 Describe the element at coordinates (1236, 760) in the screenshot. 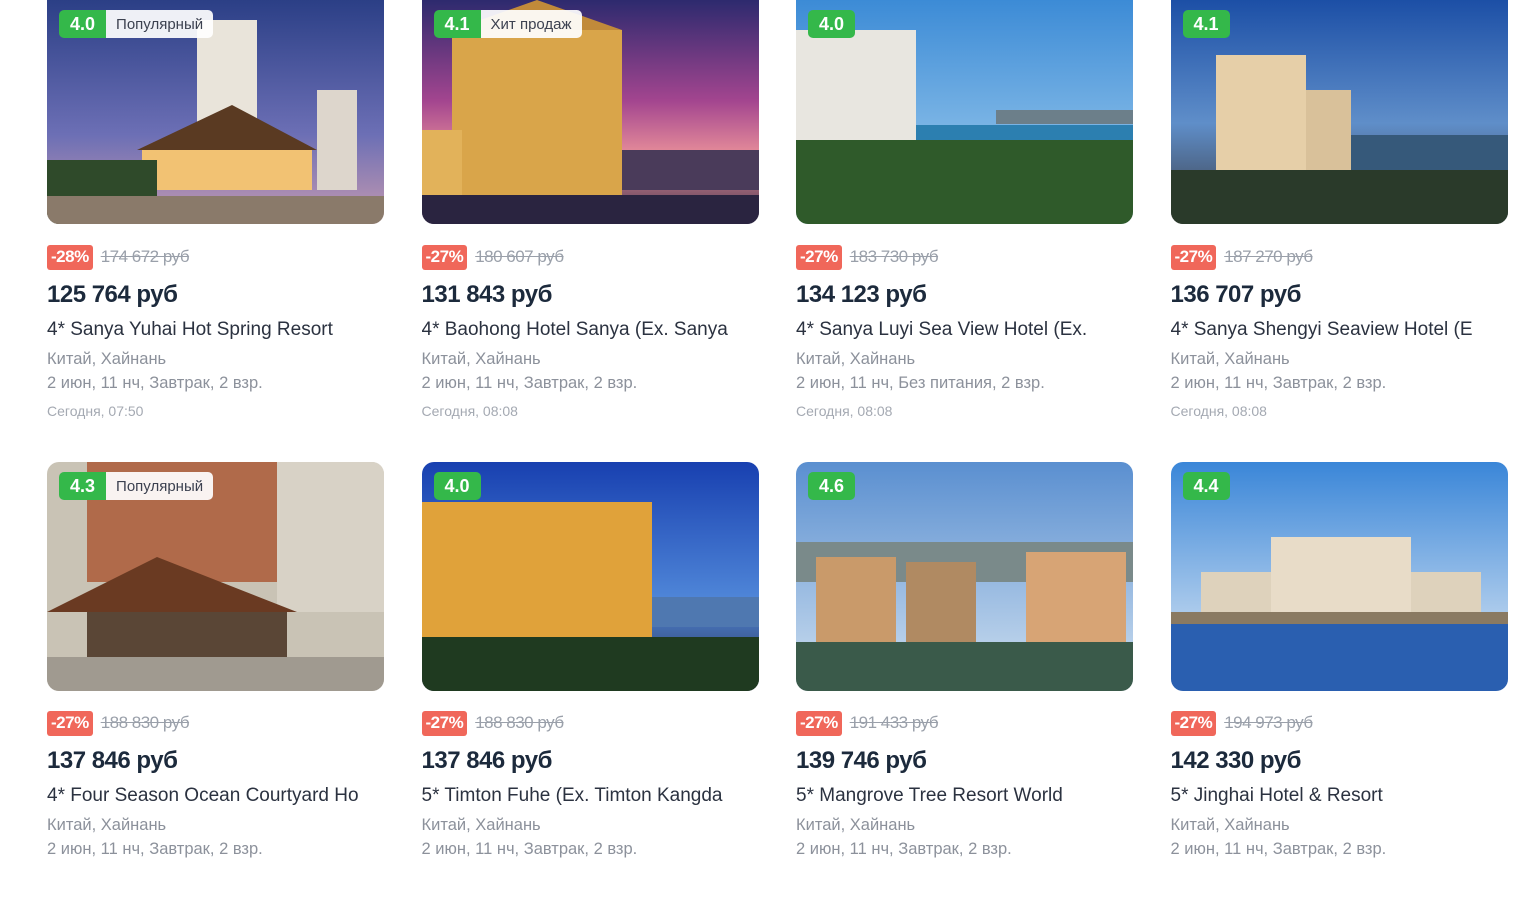

I see `price: 142 330 руб` at that location.